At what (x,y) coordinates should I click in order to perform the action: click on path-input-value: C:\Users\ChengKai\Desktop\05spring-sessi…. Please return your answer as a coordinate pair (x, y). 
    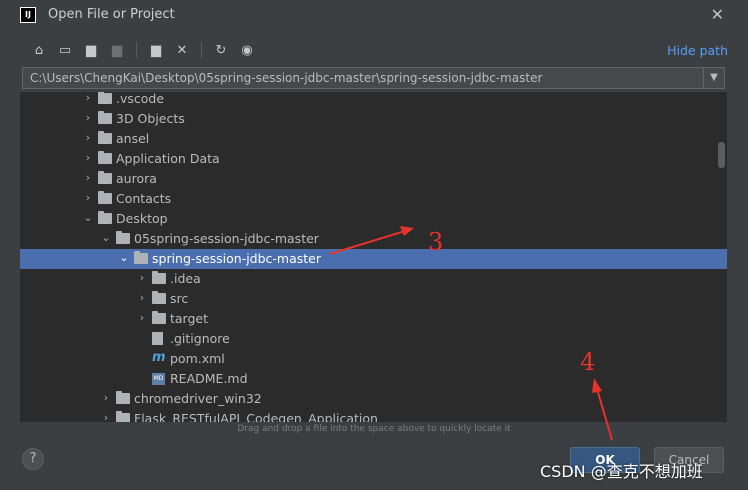
    Looking at the image, I should click on (286, 78).